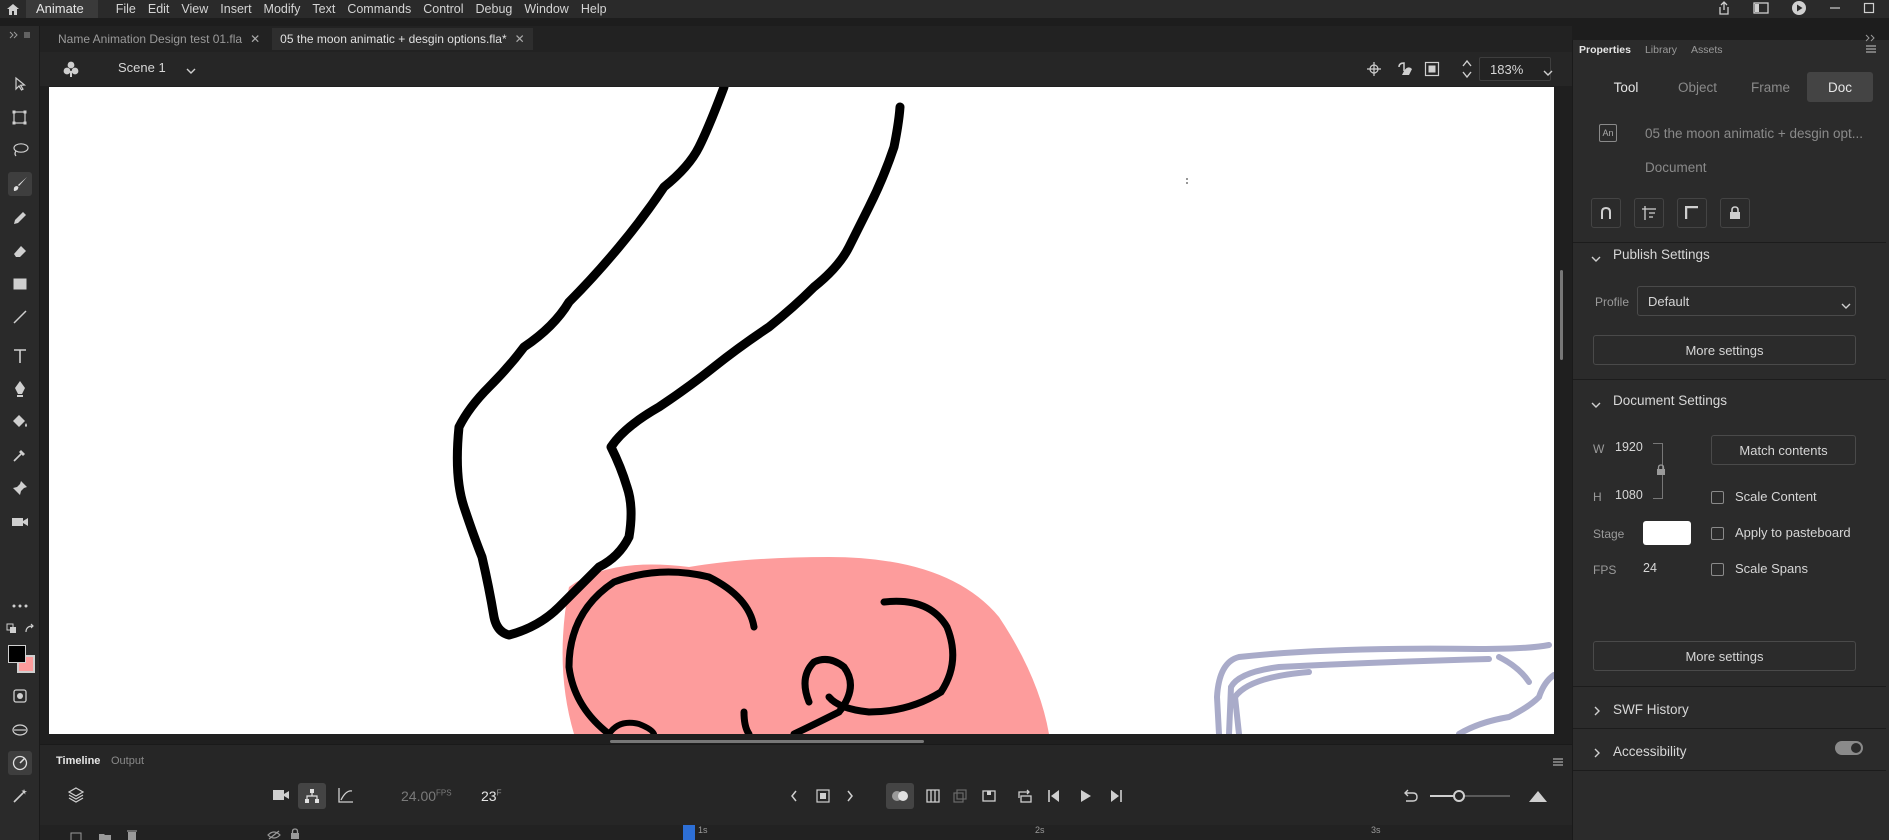 This screenshot has width=1889, height=840. I want to click on object-drawing-icon, so click(20, 696).